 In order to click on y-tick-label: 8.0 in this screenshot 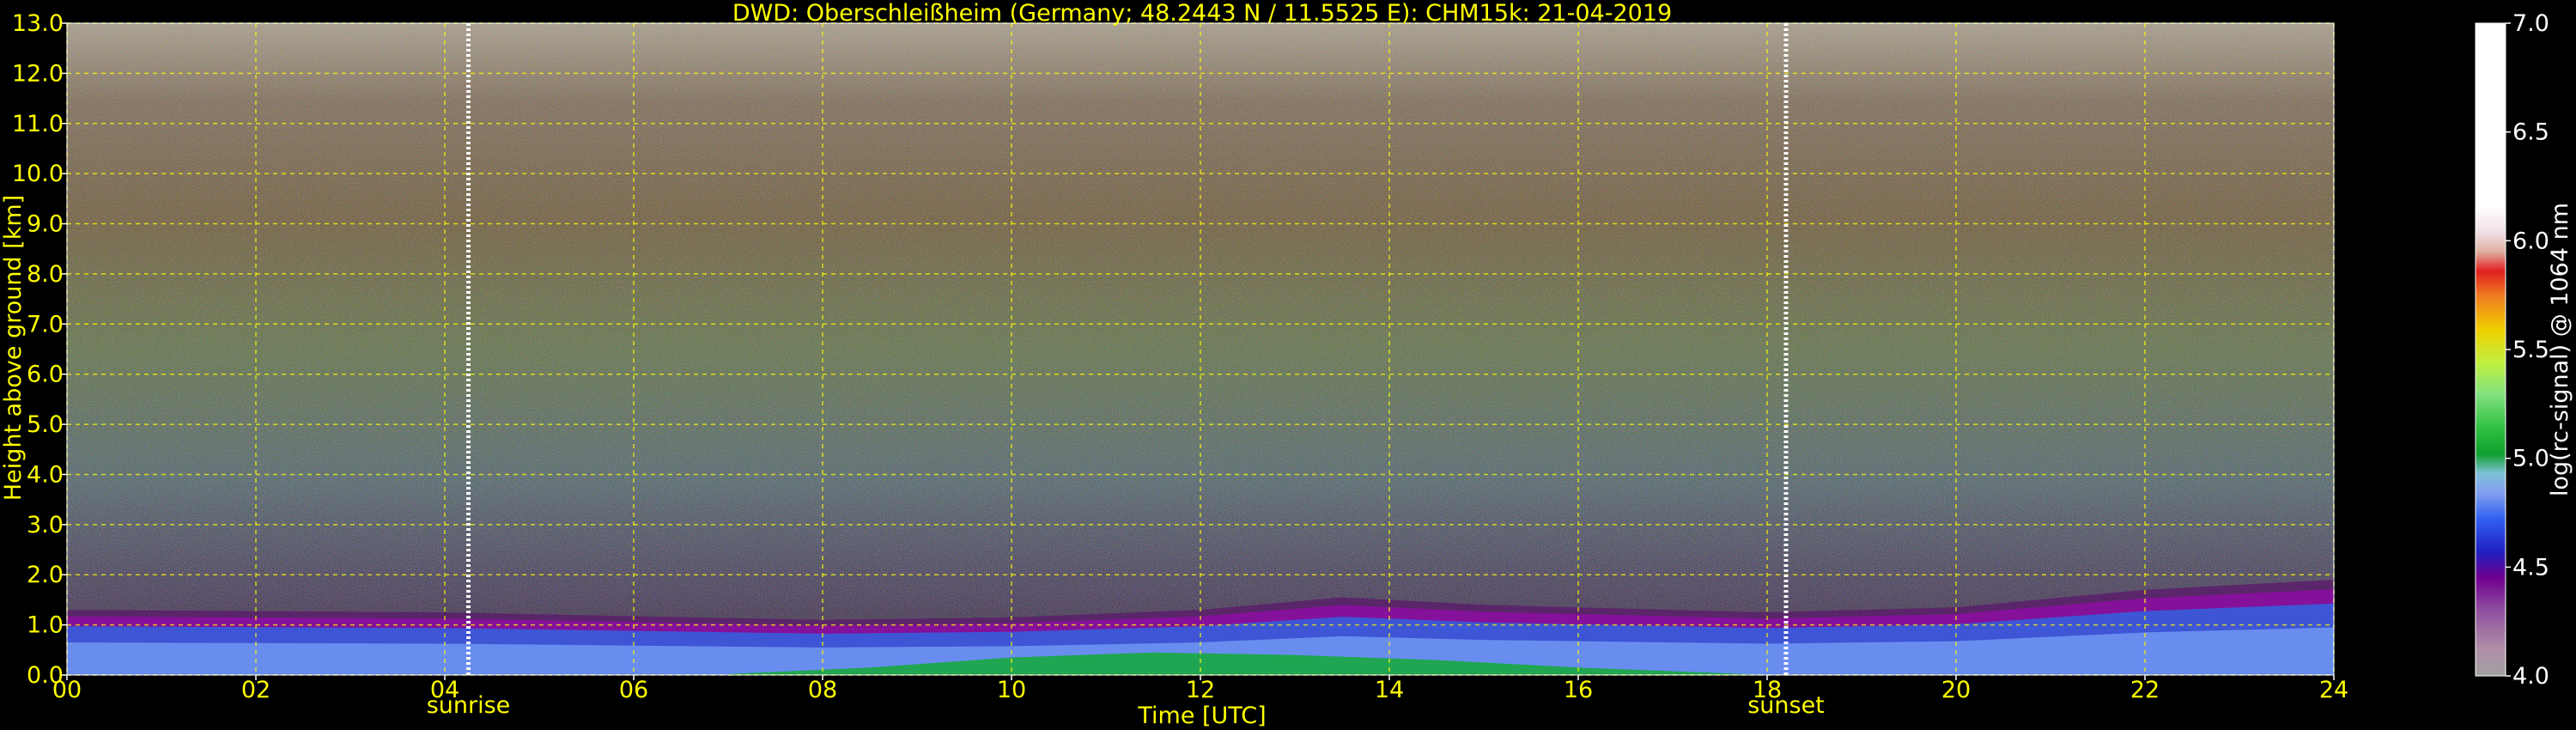, I will do `click(45, 274)`.